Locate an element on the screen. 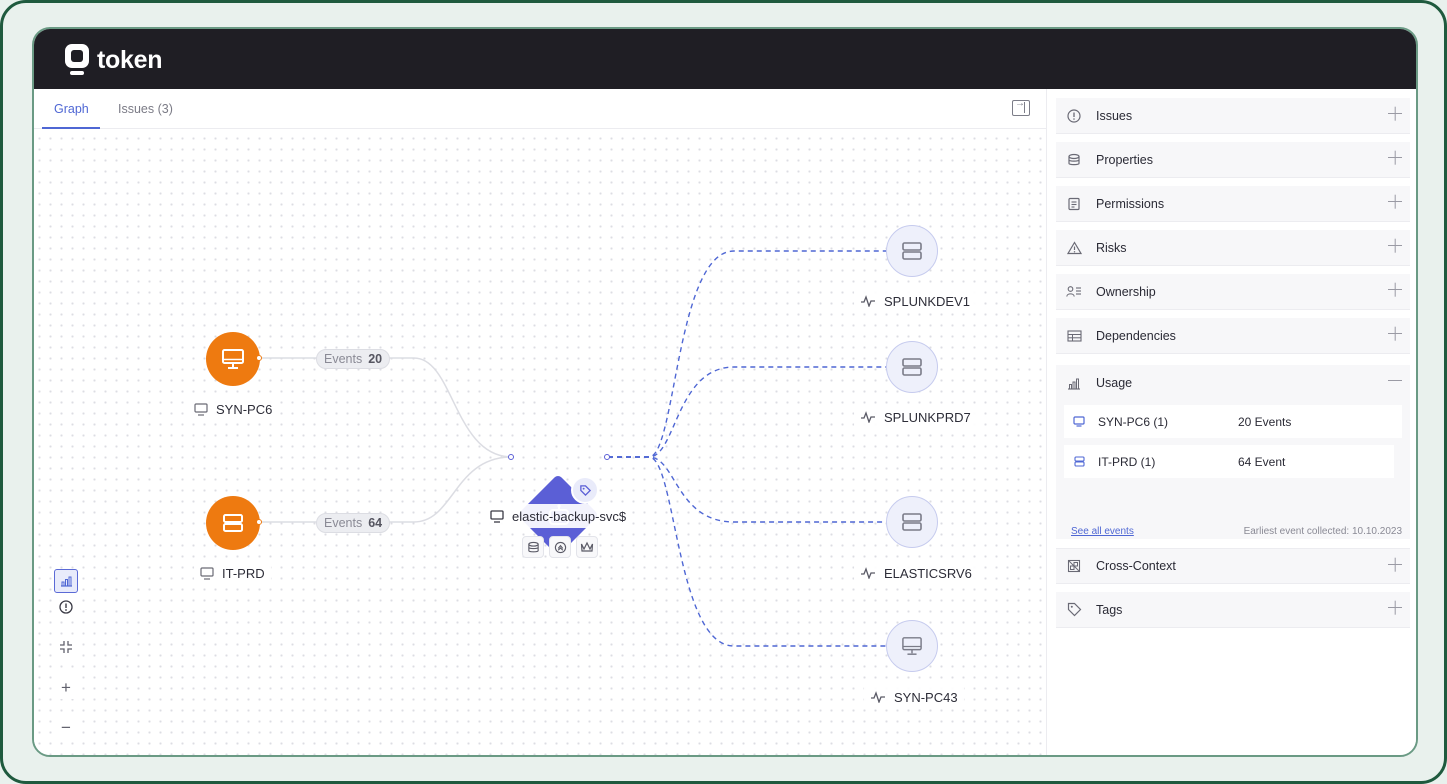  target-name: SPLUNKDEV1 is located at coordinates (927, 301).